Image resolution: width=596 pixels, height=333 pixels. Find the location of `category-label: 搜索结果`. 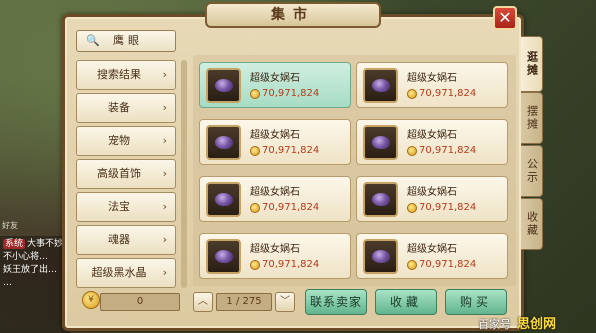

category-label: 搜索结果 is located at coordinates (119, 74).